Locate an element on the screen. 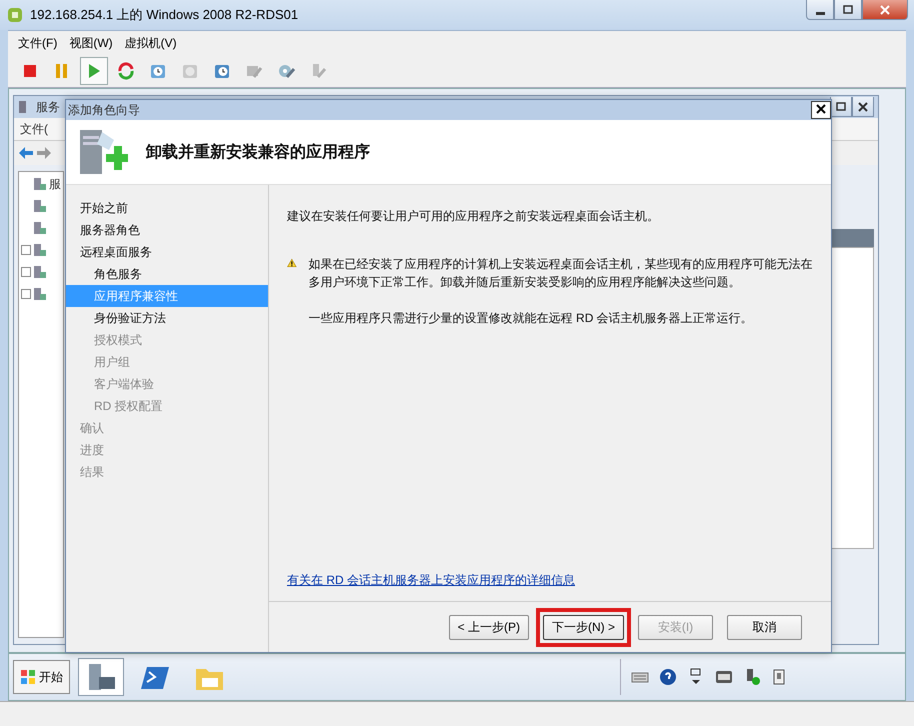 The width and height of the screenshot is (914, 726). note-text: 一些应用程序只需进行少量的设置修改就能在远程 RD 会话主机服务器上正常运行。 is located at coordinates (531, 318).